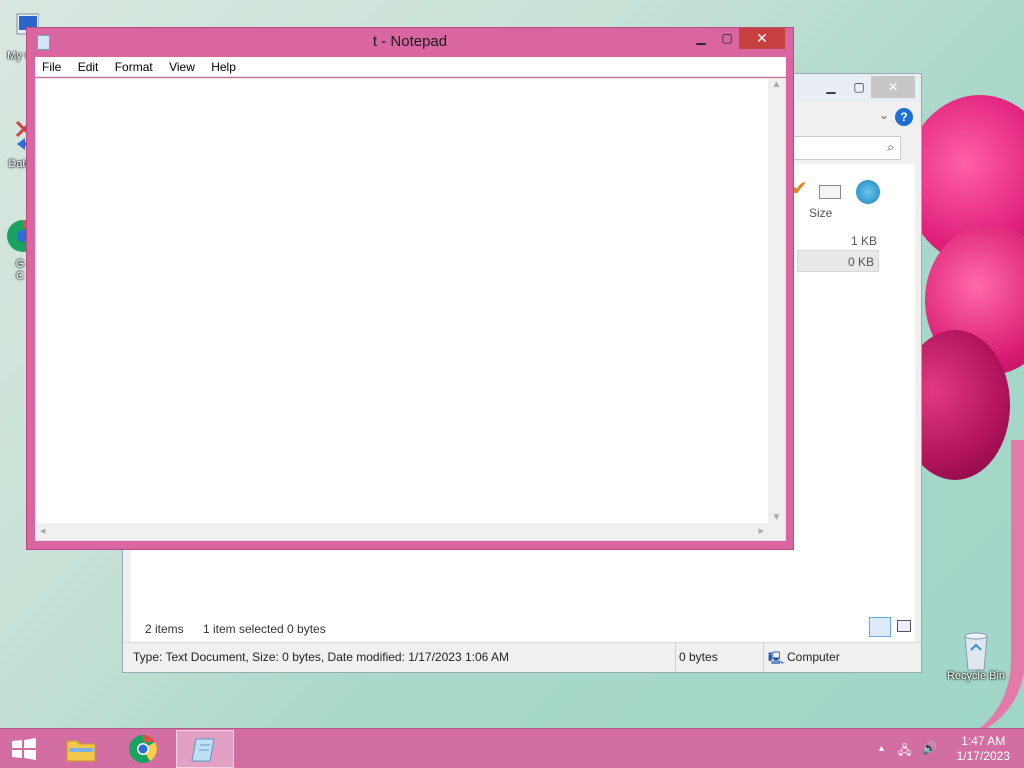 The height and width of the screenshot is (768, 1024). I want to click on item-count: 2 items, so click(164, 629).